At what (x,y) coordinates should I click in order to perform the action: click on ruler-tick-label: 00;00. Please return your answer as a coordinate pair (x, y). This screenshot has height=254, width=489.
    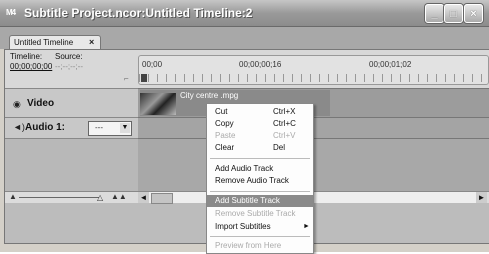
    Looking at the image, I should click on (152, 64).